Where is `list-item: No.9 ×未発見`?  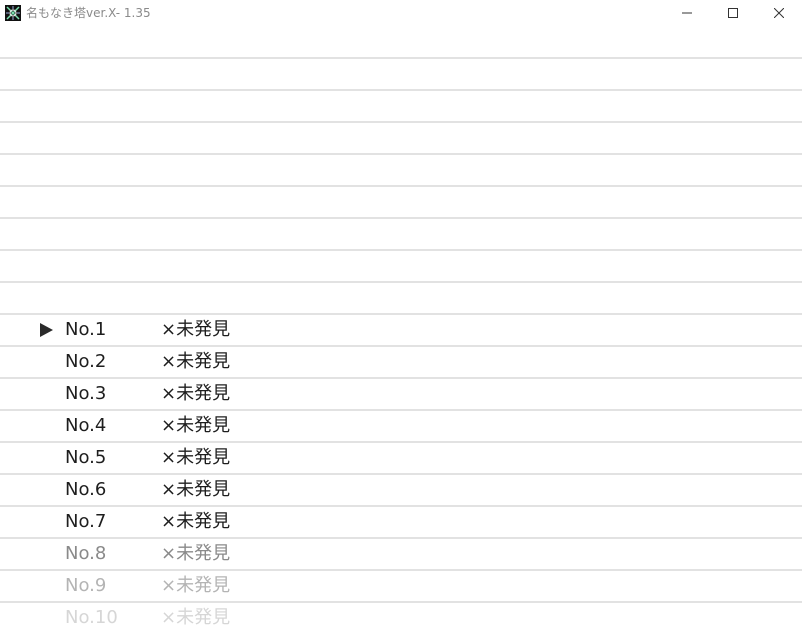
list-item: No.9 ×未発見 is located at coordinates (401, 586).